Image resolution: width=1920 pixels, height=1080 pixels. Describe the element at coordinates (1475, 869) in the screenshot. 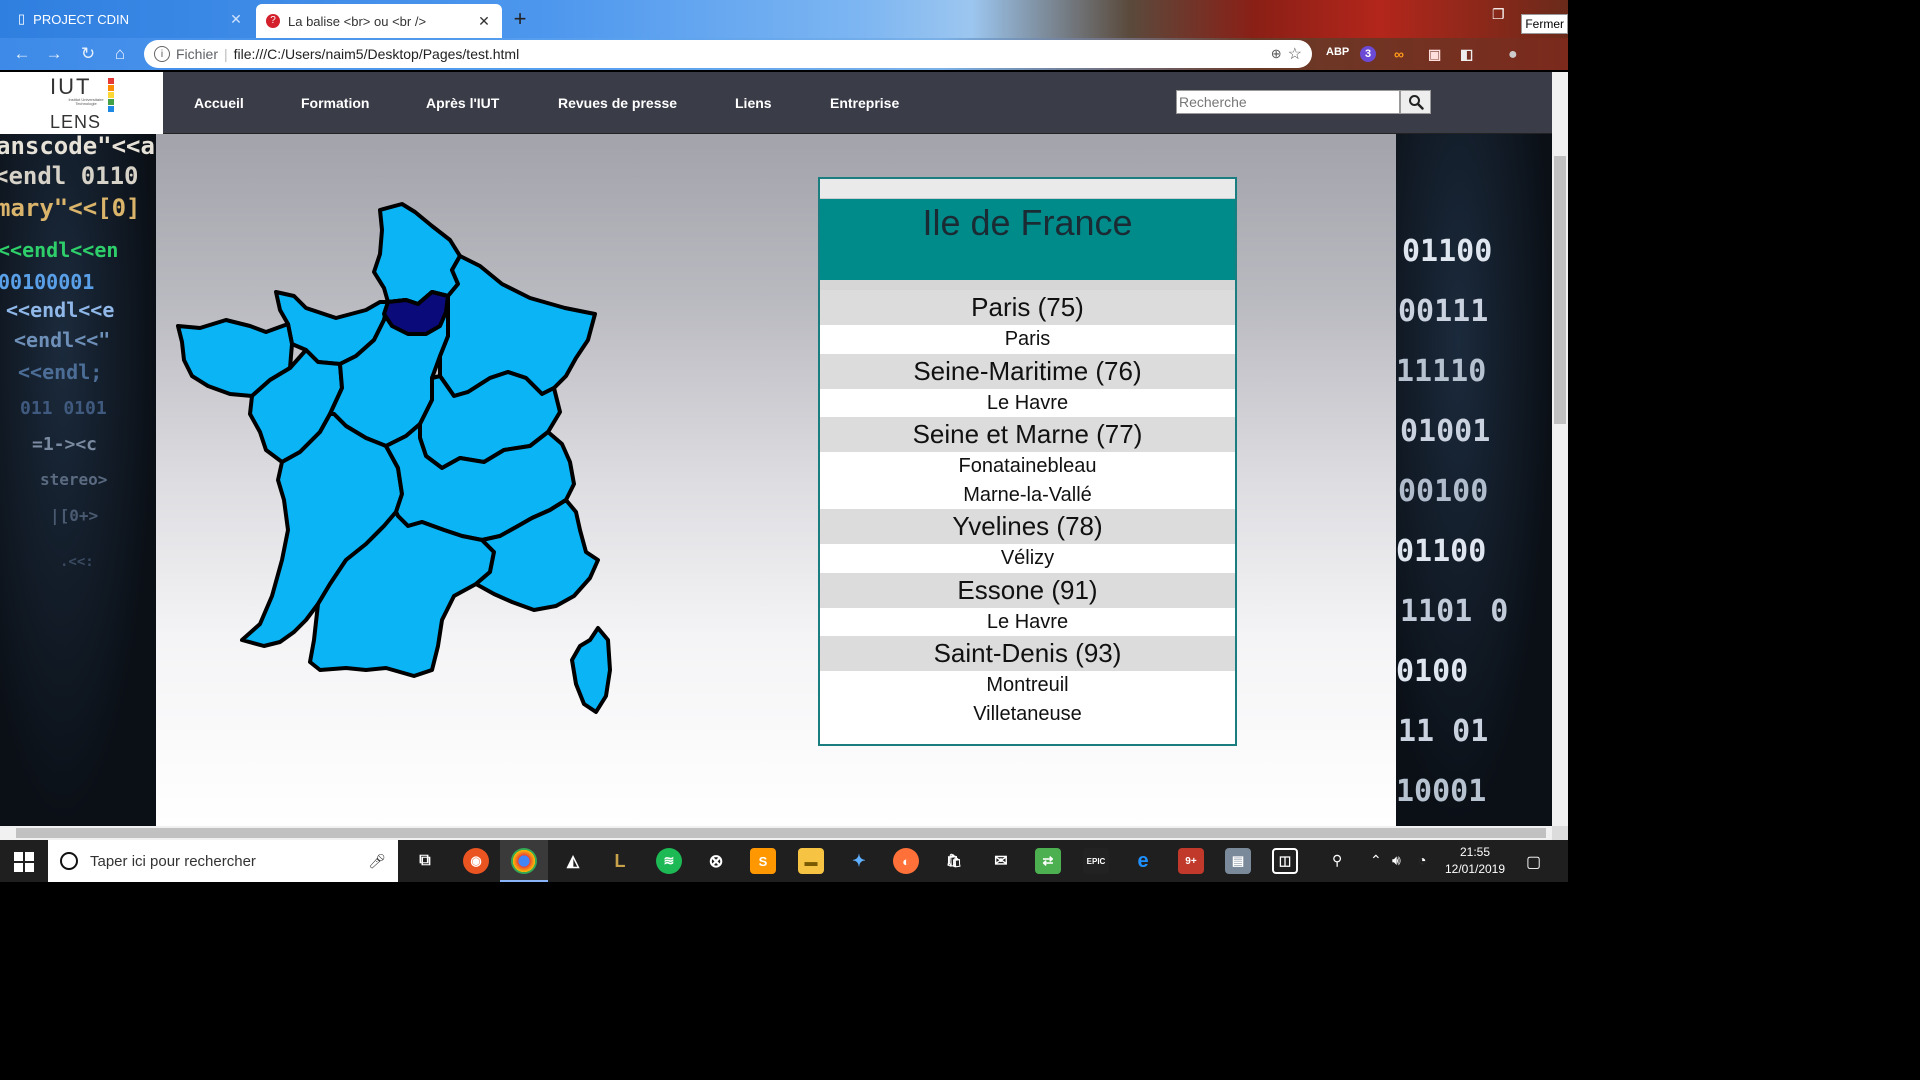

I see `clock-date: 12/01/2019` at that location.